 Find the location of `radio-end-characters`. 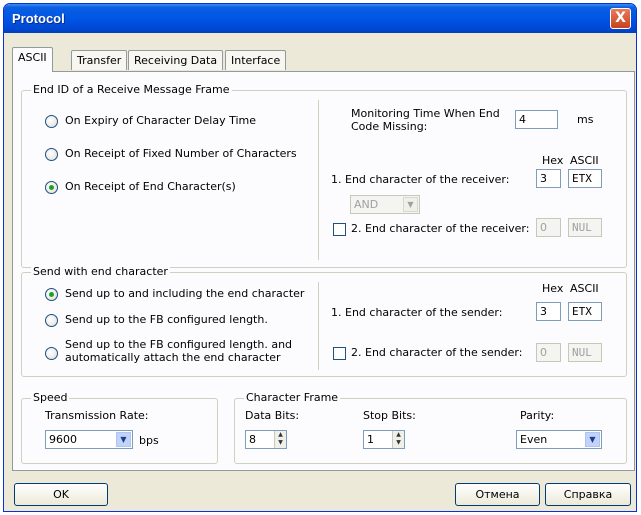

radio-end-characters is located at coordinates (51, 187).